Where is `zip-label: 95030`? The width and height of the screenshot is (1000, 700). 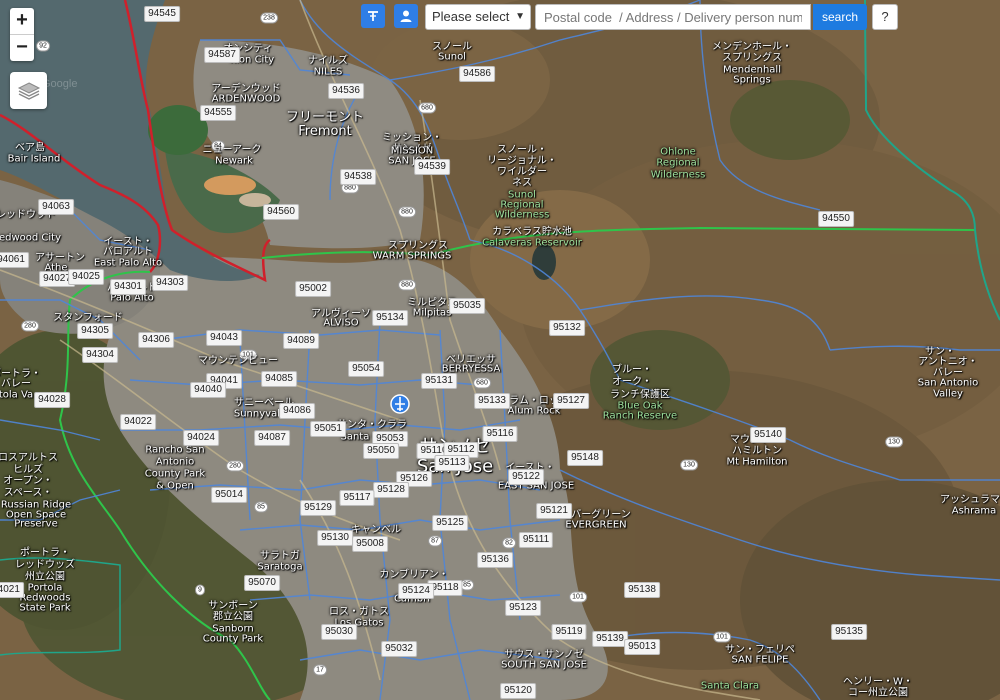
zip-label: 95030 is located at coordinates (339, 632).